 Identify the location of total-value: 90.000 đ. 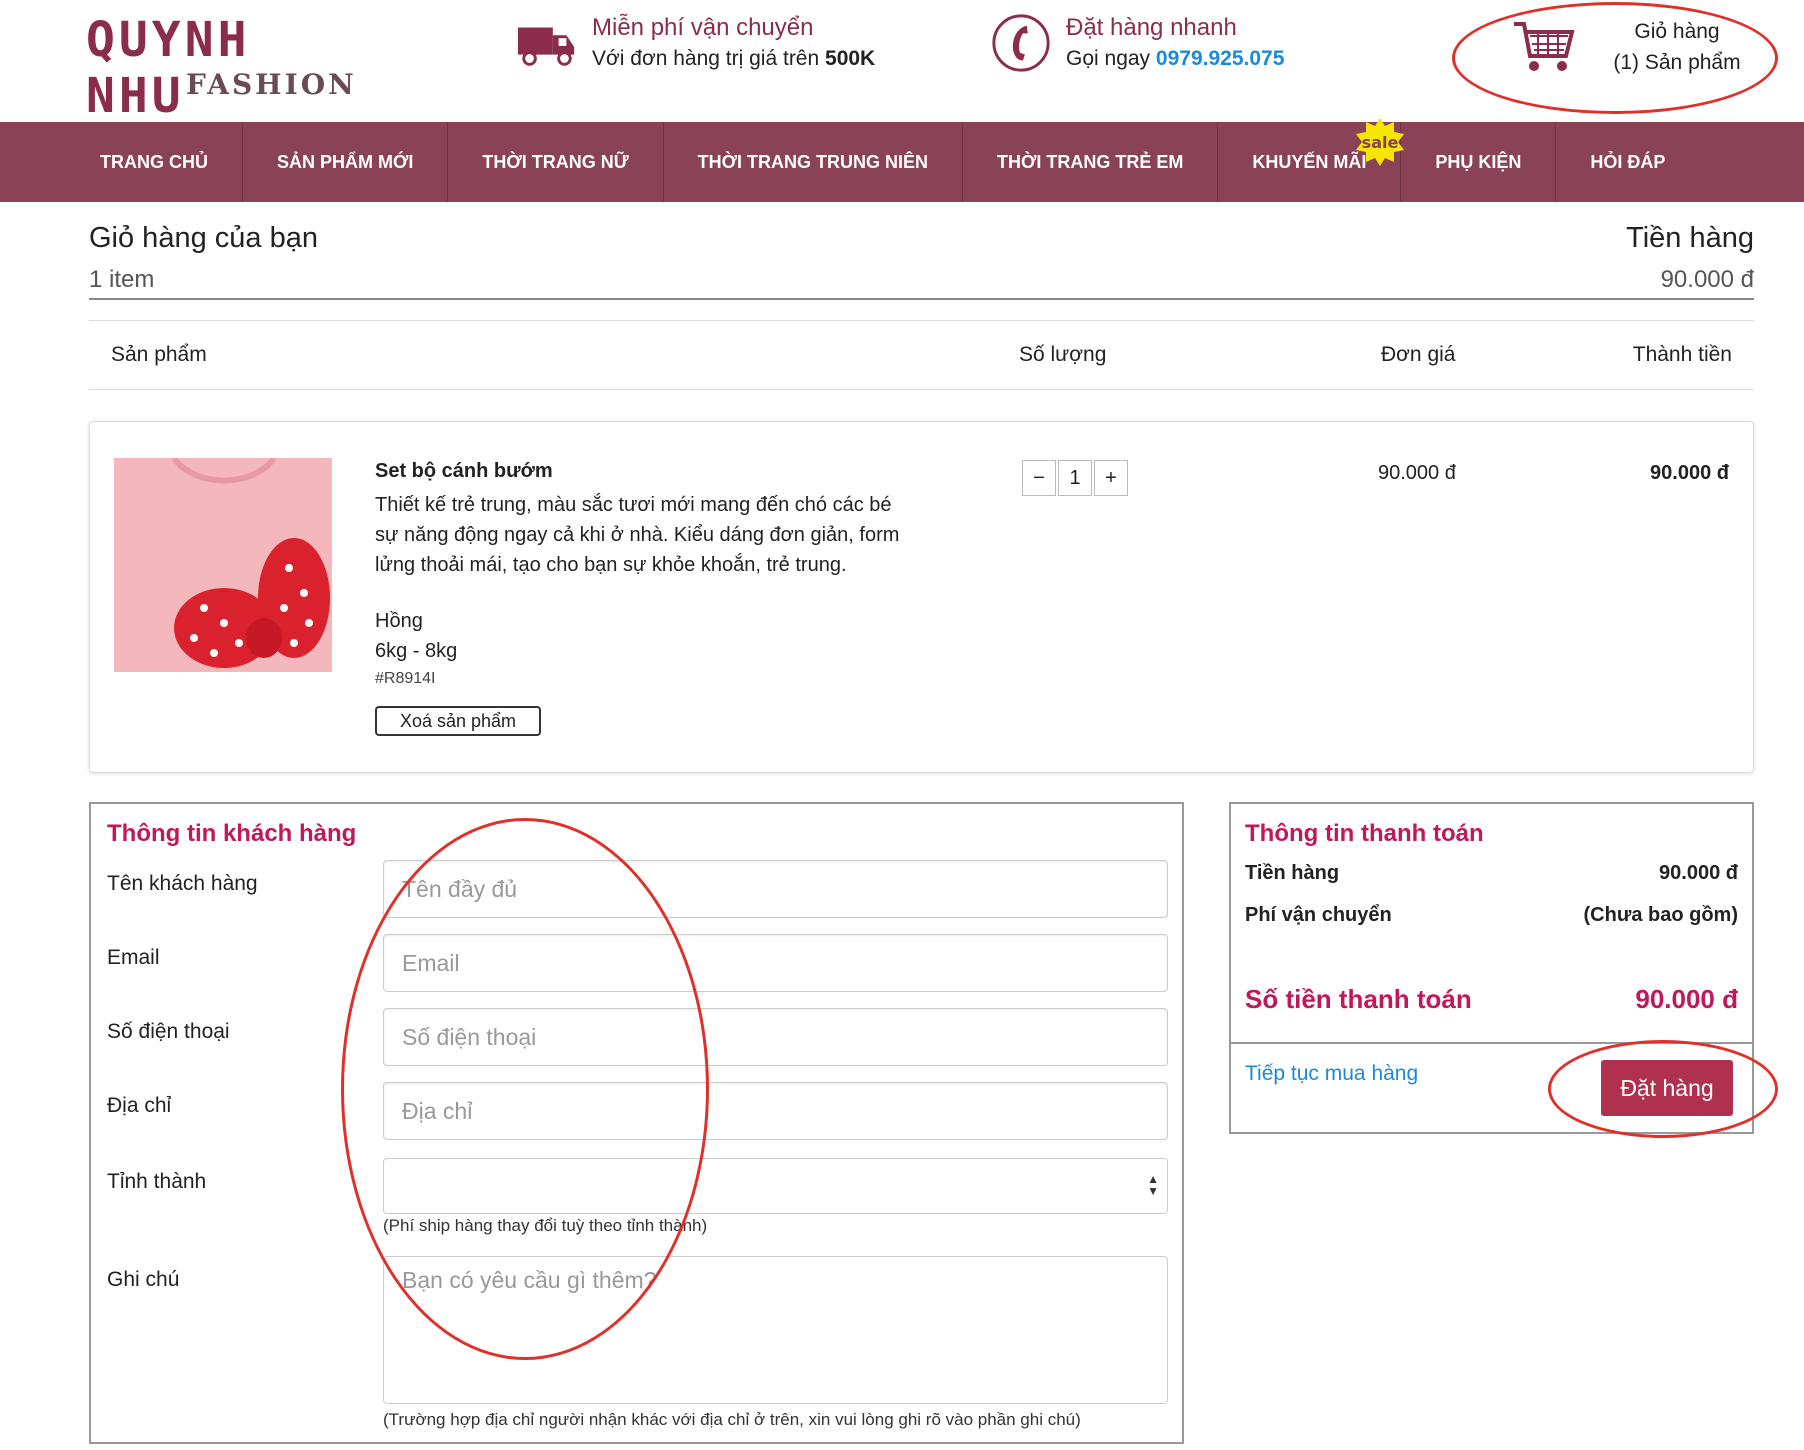
(1686, 999).